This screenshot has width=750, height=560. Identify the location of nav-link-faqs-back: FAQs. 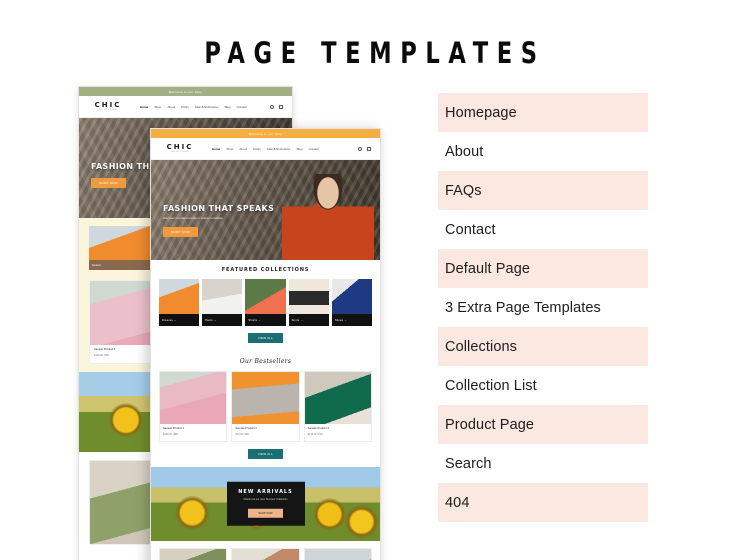
(185, 107).